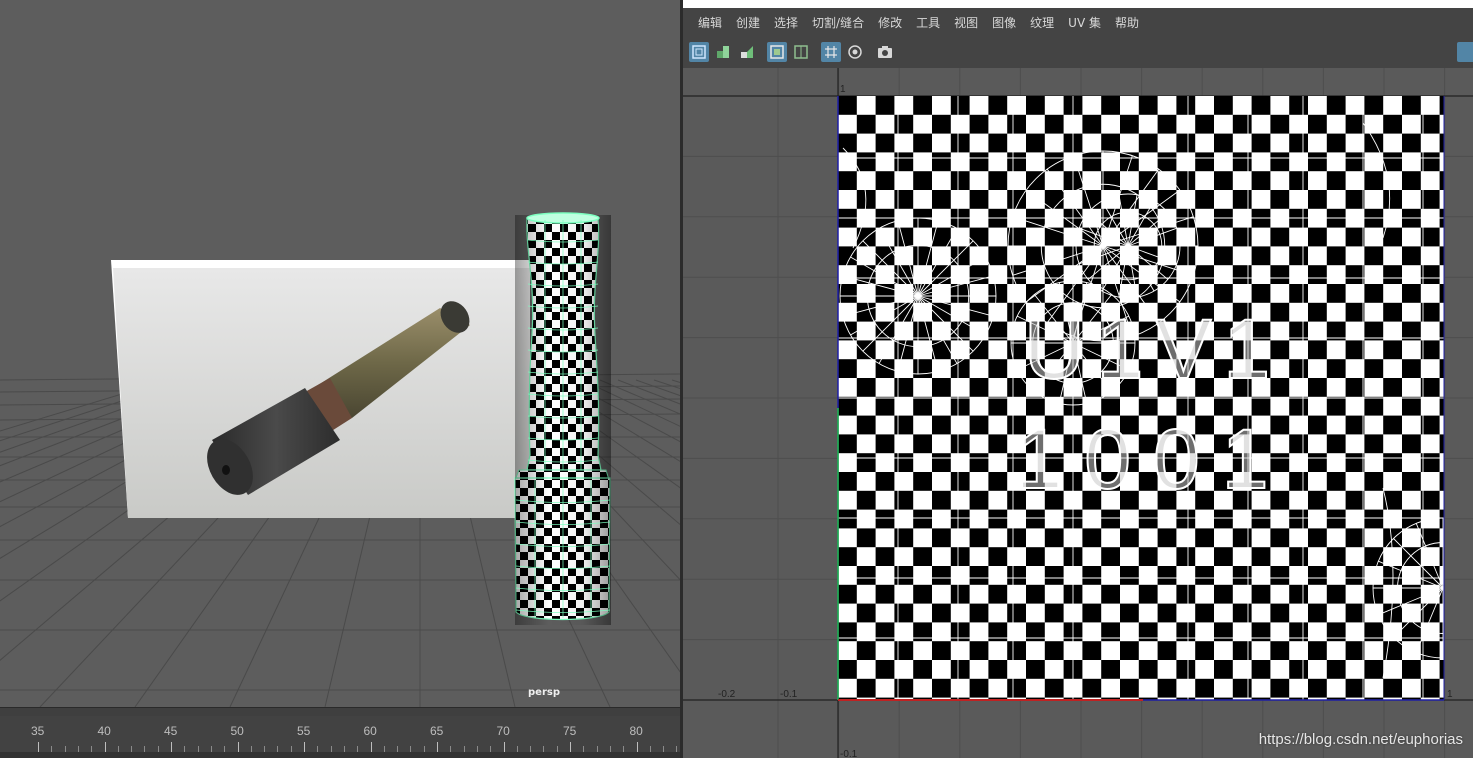  Describe the element at coordinates (570, 731) in the screenshot. I see `timeline-frame-label: 75` at that location.